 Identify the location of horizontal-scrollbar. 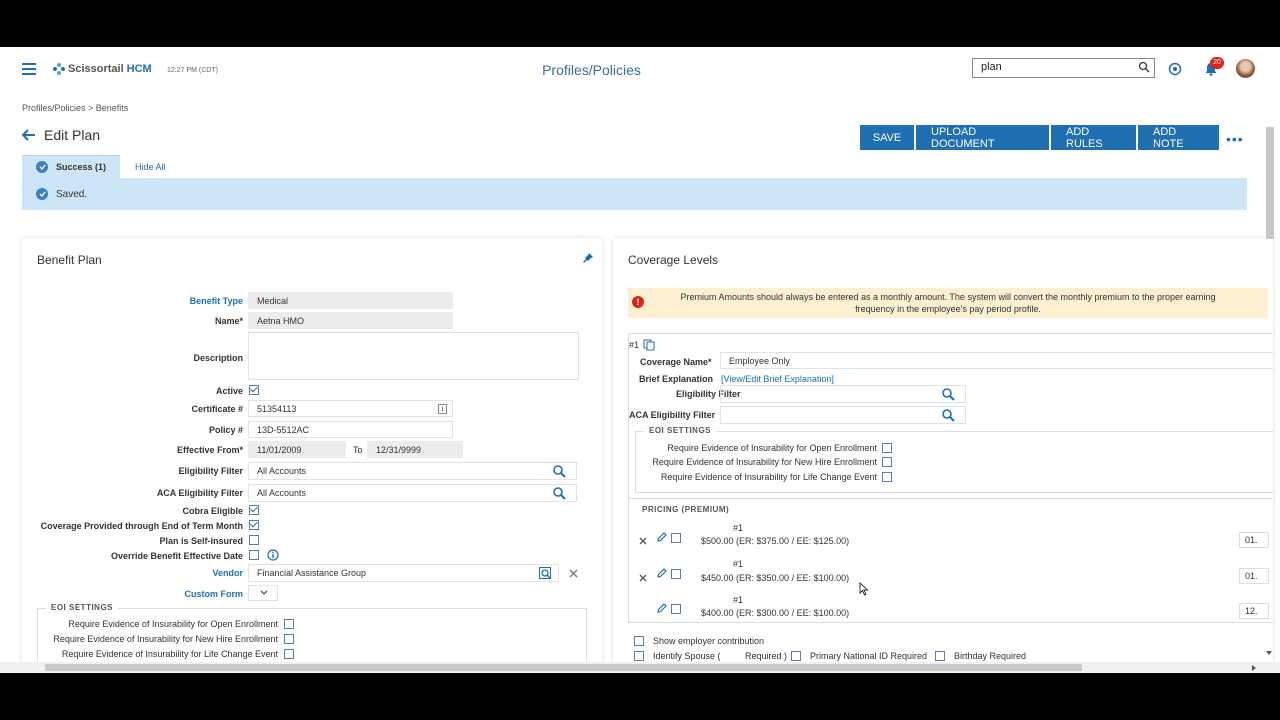
(640, 667).